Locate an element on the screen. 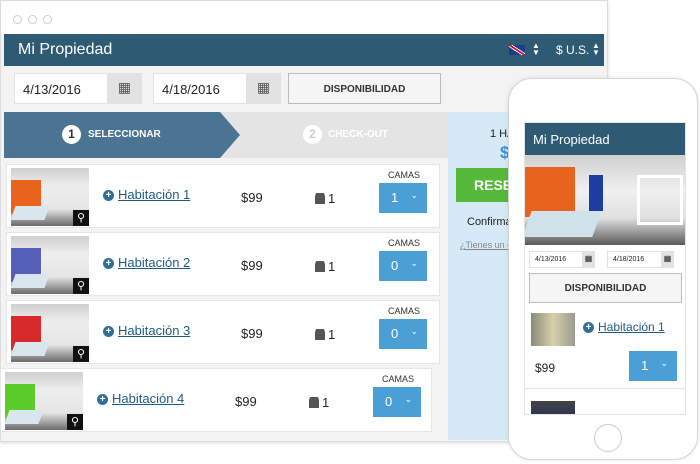 This screenshot has height=464, width=700. availability-button: DISPONIBILIDAD is located at coordinates (364, 88).